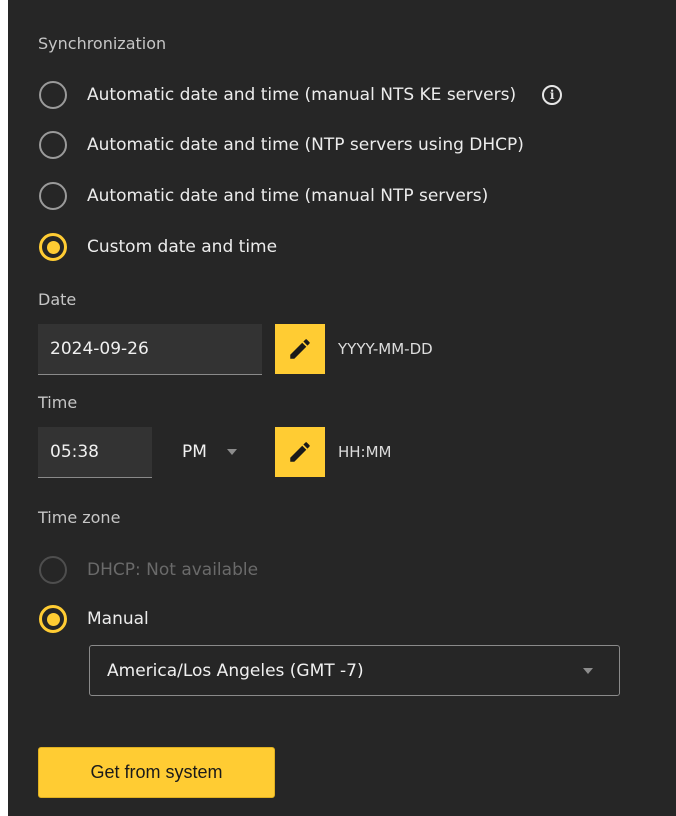 The image size is (676, 816). I want to click on timezone-select-value: America/Los Angeles (GMT -7), so click(235, 670).